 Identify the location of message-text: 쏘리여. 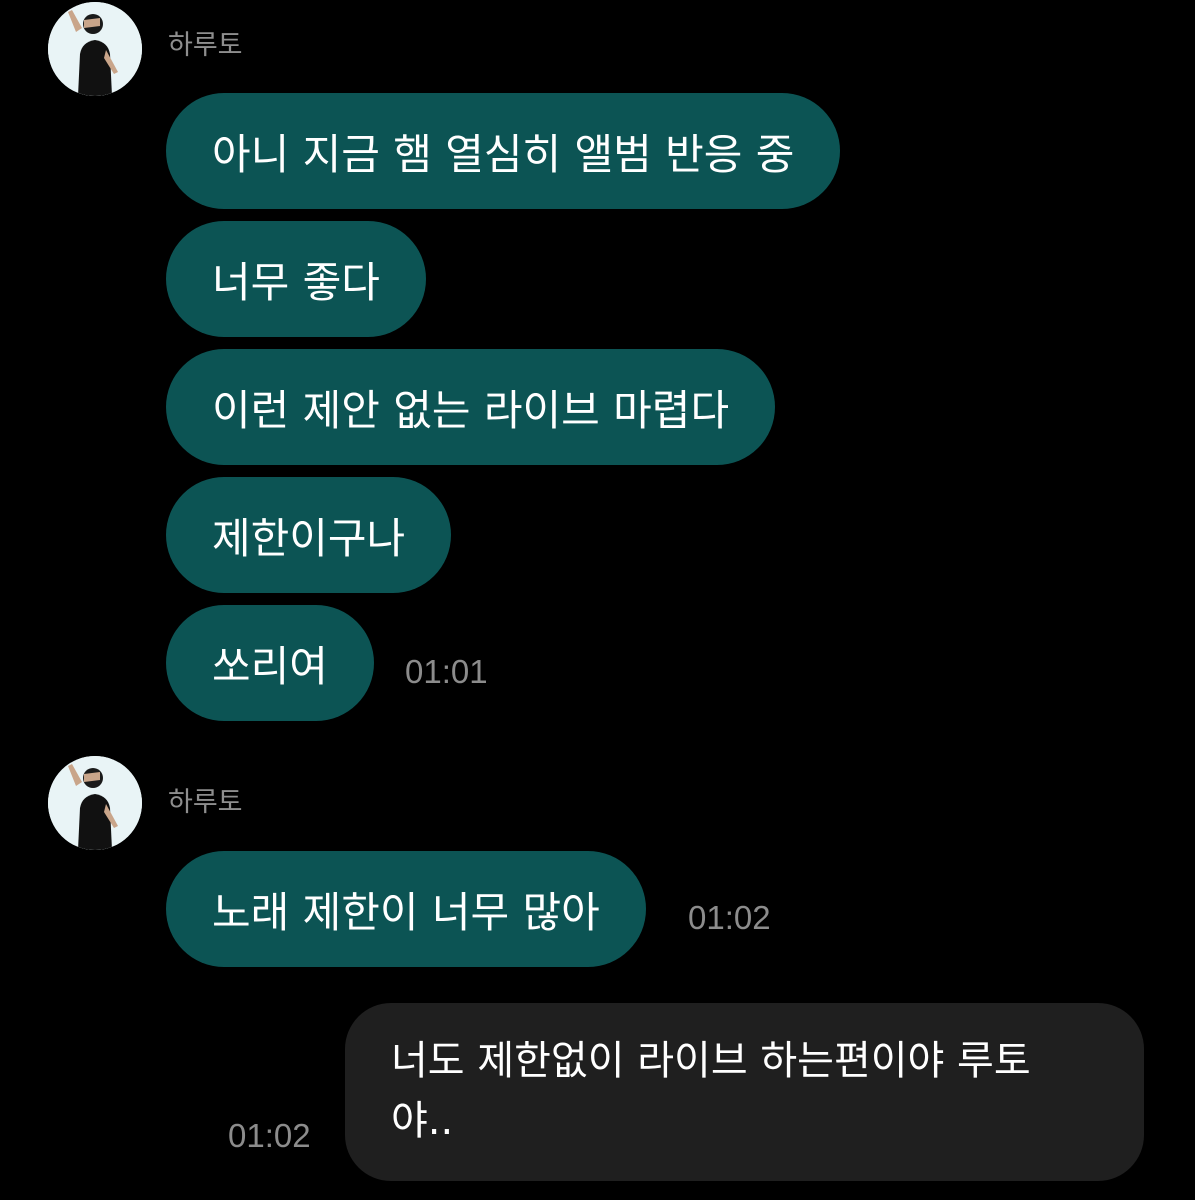
(270, 666).